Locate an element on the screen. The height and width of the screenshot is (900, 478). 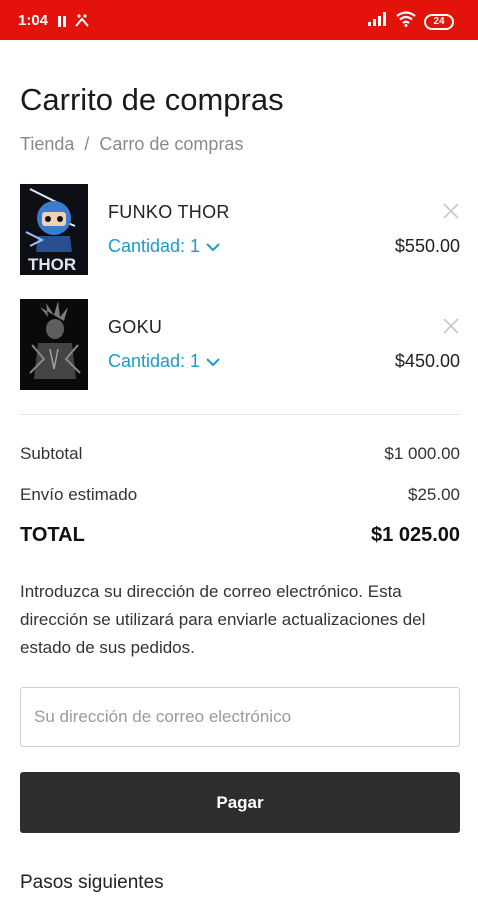
cart-item-name: FUNKO THOR is located at coordinates (169, 212).